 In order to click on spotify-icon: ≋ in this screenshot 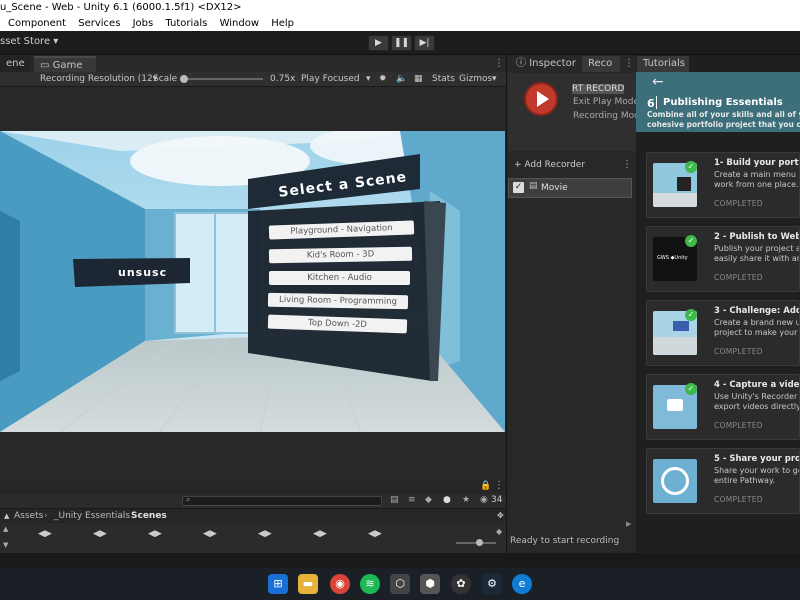, I will do `click(370, 584)`.